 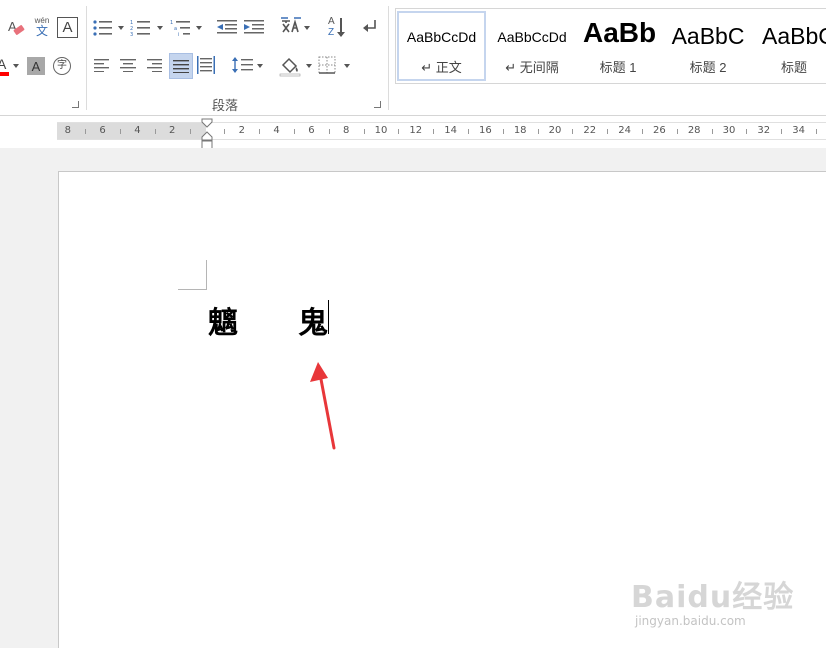 I want to click on bullets-button, so click(x=108, y=28).